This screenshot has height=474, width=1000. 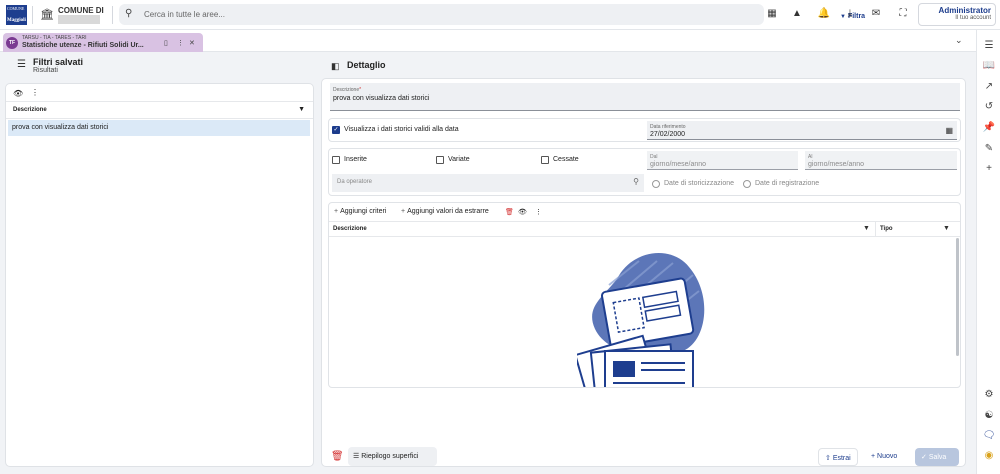 What do you see at coordinates (925, 457) in the screenshot?
I see `check-icon: ✓` at bounding box center [925, 457].